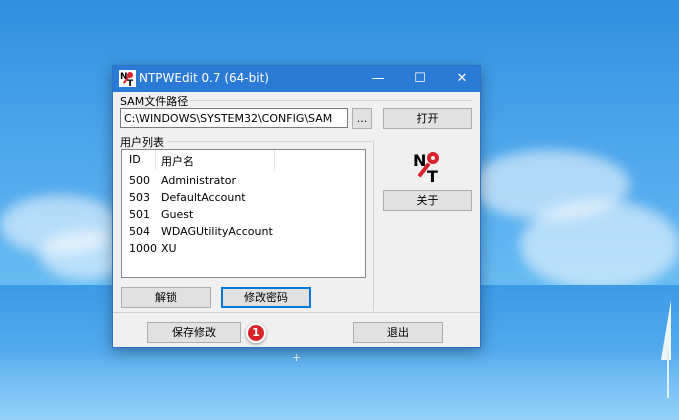 The height and width of the screenshot is (420, 679). I want to click on column-header-username: 用户名, so click(177, 161).